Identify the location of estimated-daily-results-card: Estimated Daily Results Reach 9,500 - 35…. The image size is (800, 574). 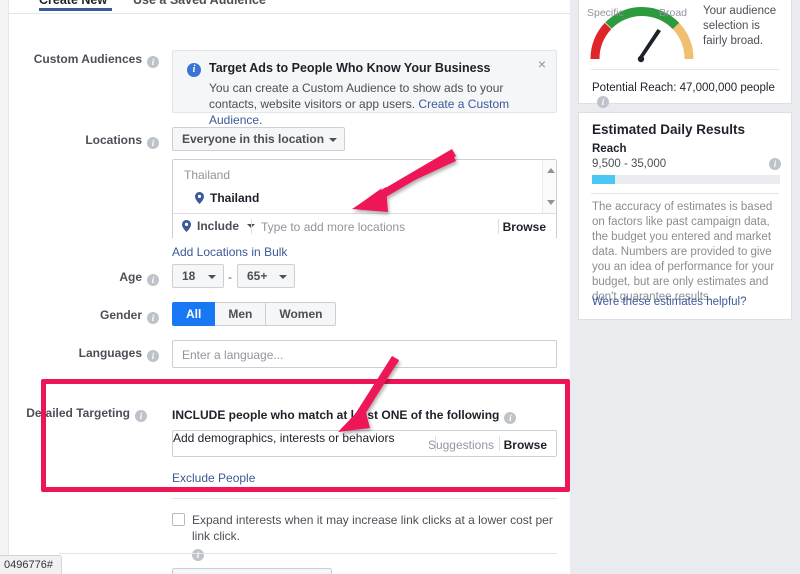
(685, 216).